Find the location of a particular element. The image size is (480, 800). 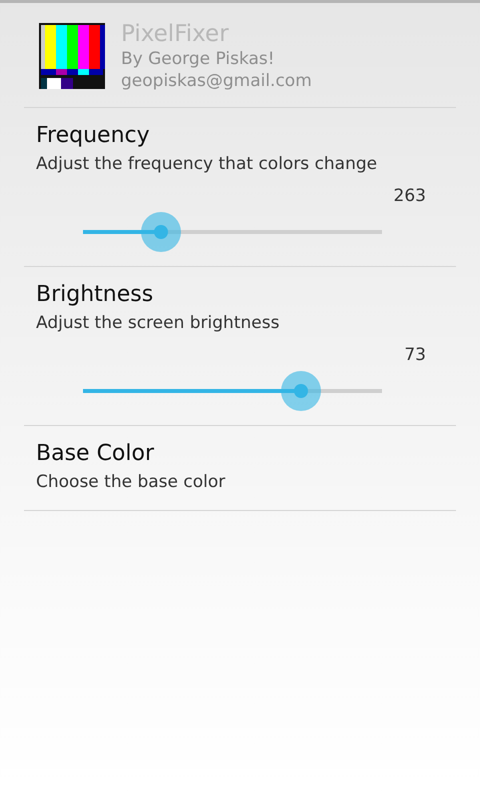

preference-summary: Choose the base color is located at coordinates (131, 482).